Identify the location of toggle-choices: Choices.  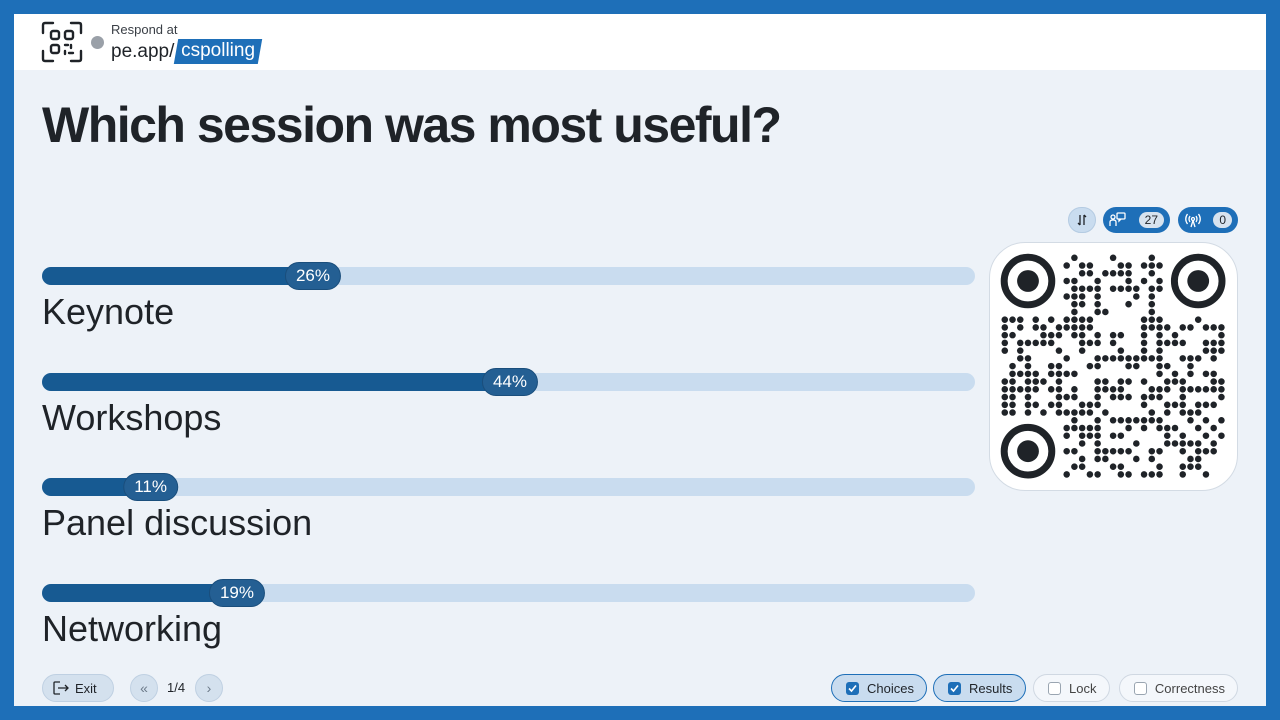
(879, 688).